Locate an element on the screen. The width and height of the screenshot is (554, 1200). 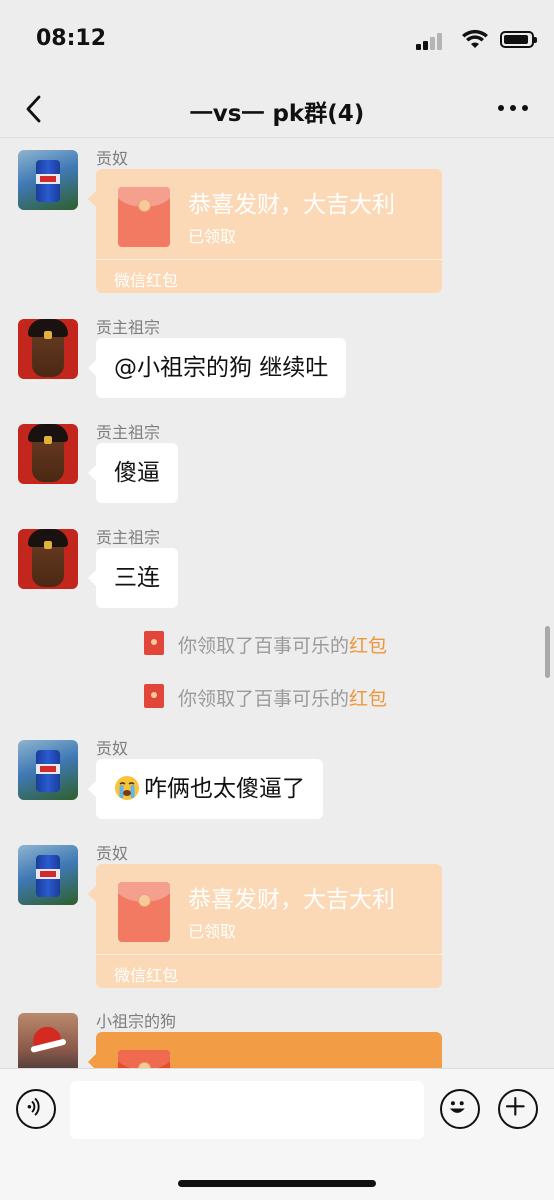
message-input is located at coordinates (247, 1110).